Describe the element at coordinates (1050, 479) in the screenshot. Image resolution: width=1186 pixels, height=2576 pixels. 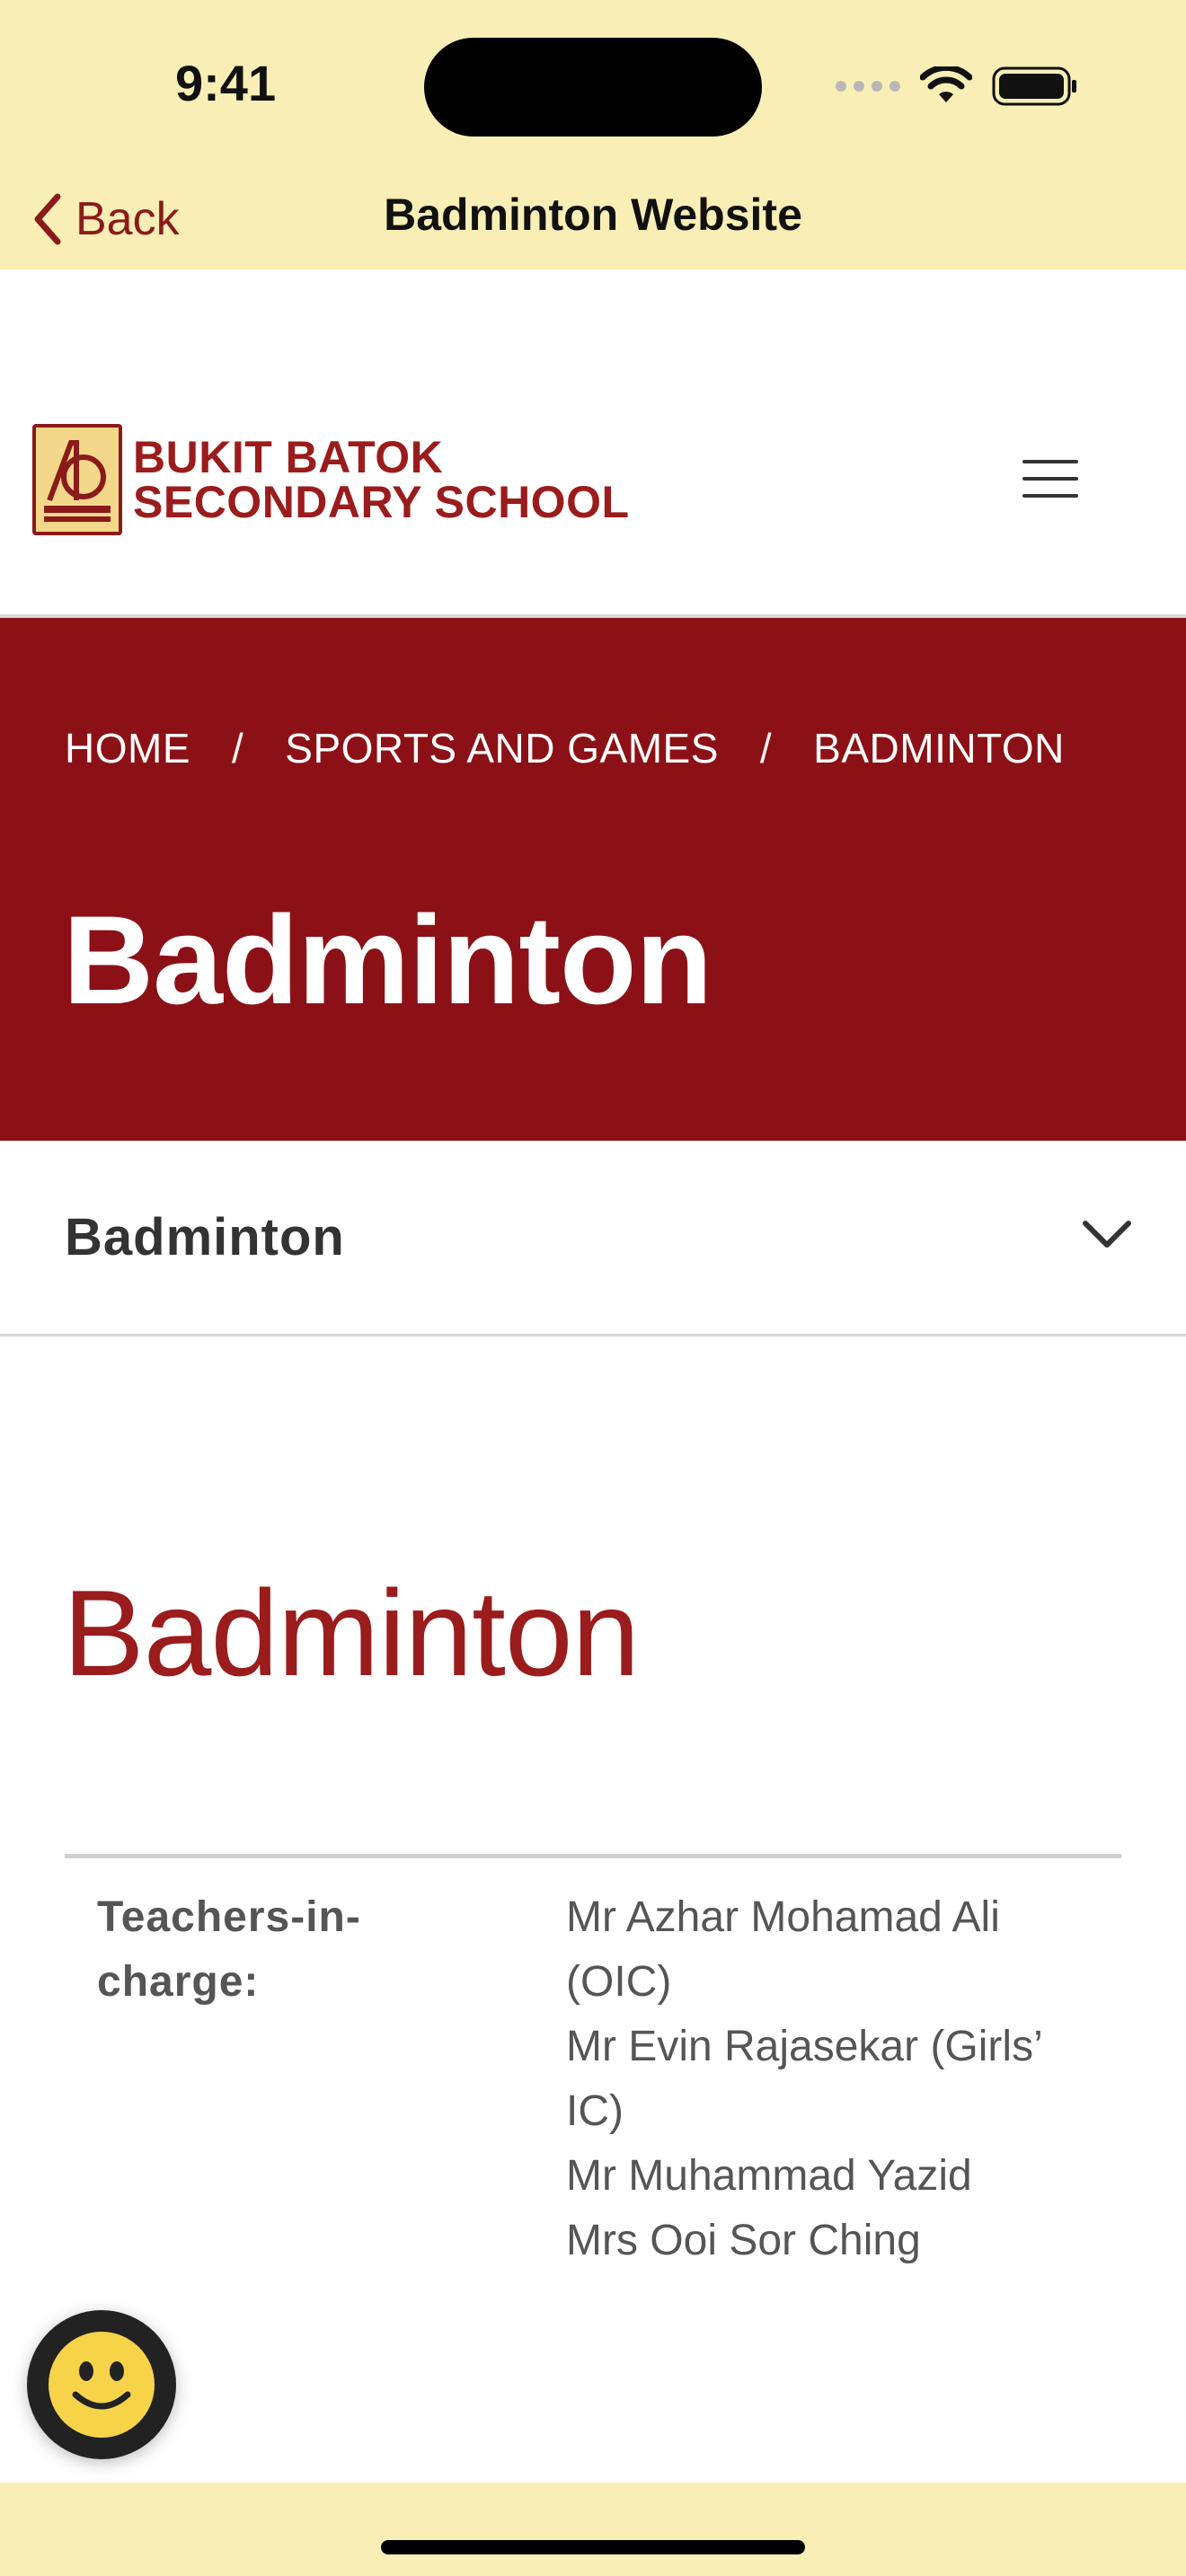
I see `hamburger-icon` at that location.